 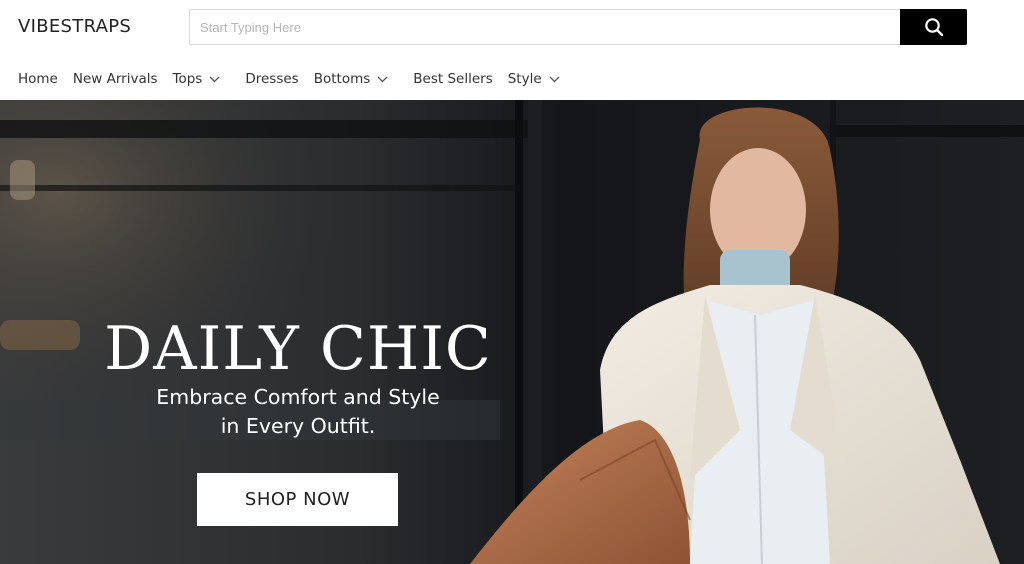 I want to click on hero-subtitle-line1: Embrace Comfort and Style, so click(x=298, y=397).